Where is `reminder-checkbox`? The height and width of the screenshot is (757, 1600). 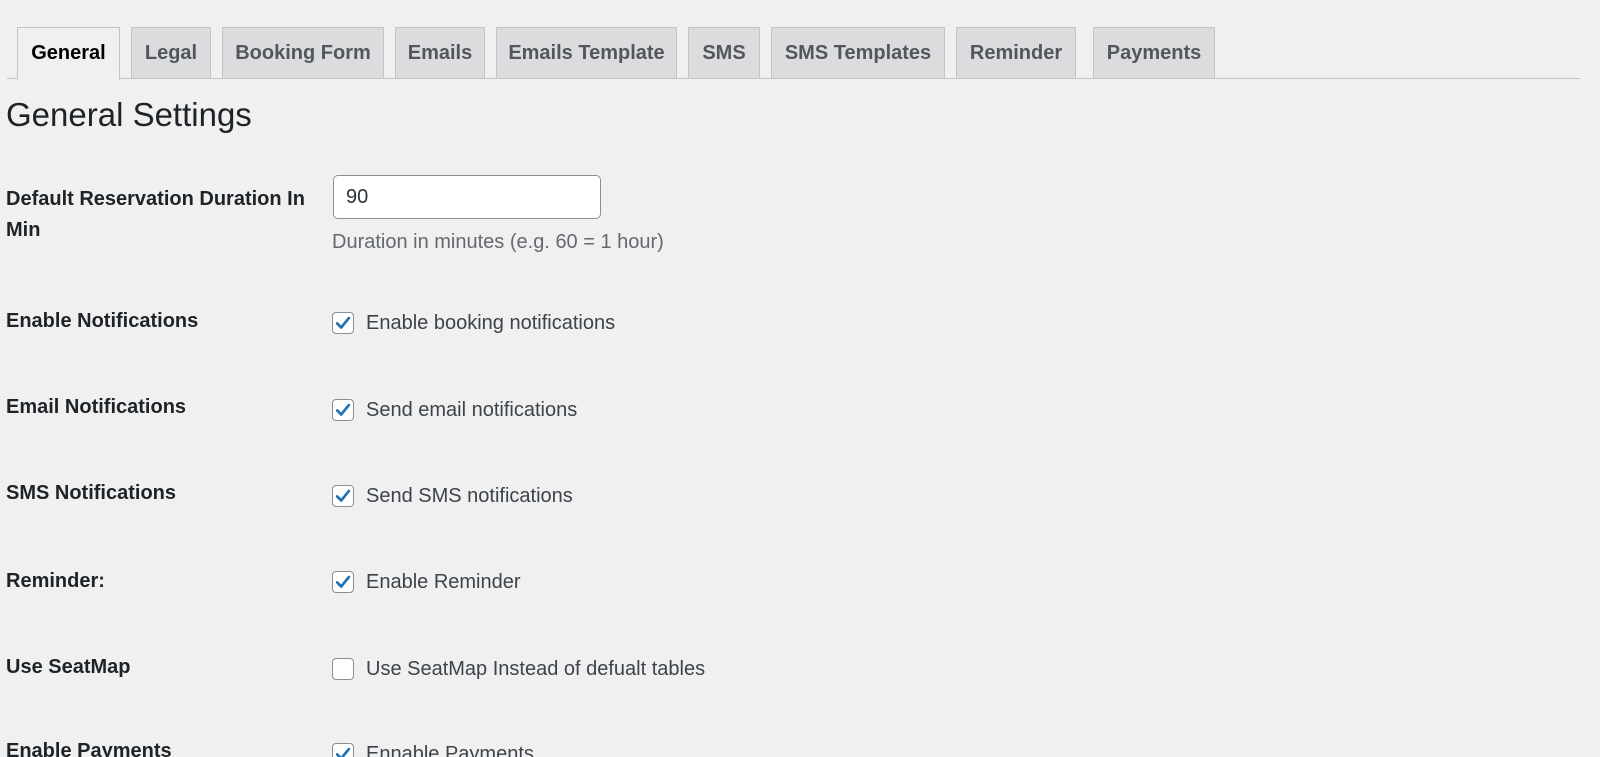 reminder-checkbox is located at coordinates (343, 582).